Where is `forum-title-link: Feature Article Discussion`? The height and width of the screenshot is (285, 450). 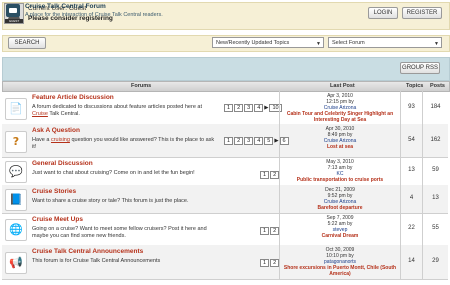
forum-title-link: Feature Article Discussion is located at coordinates (73, 97).